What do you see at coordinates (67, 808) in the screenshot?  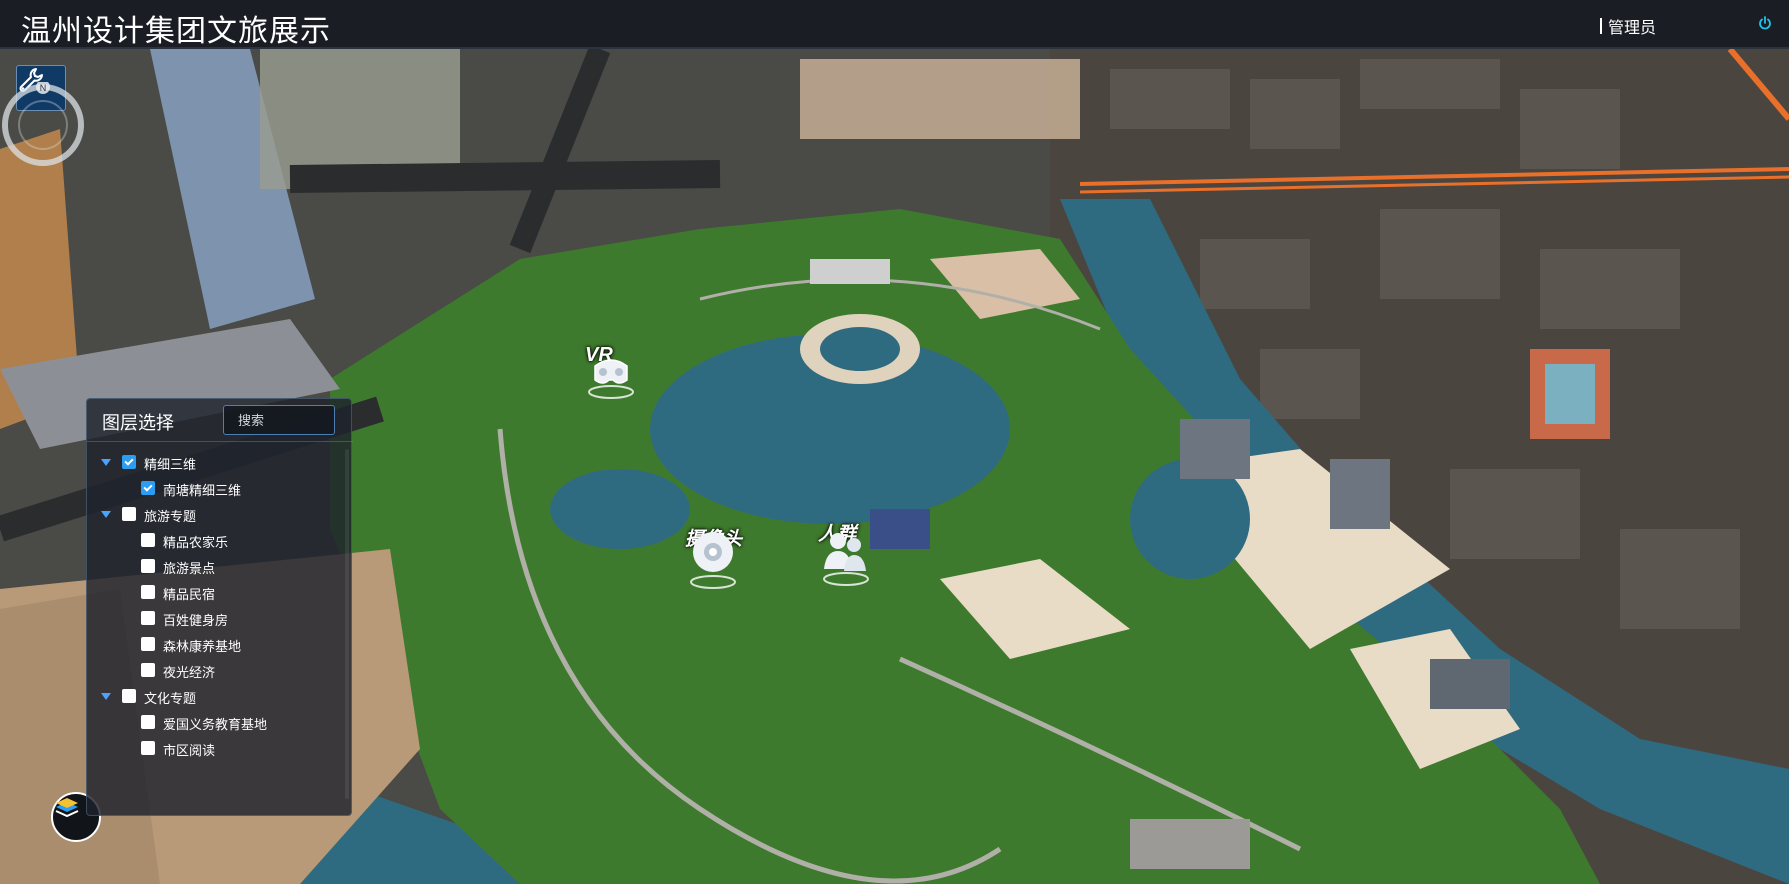 I see `layers-icon` at bounding box center [67, 808].